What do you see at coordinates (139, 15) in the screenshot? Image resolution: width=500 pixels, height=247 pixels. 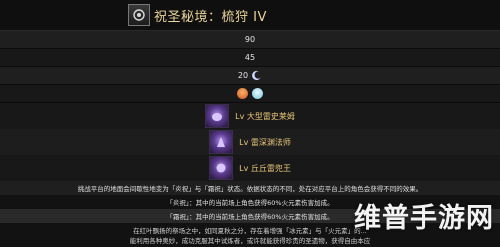 I see `gear-seal-icon` at bounding box center [139, 15].